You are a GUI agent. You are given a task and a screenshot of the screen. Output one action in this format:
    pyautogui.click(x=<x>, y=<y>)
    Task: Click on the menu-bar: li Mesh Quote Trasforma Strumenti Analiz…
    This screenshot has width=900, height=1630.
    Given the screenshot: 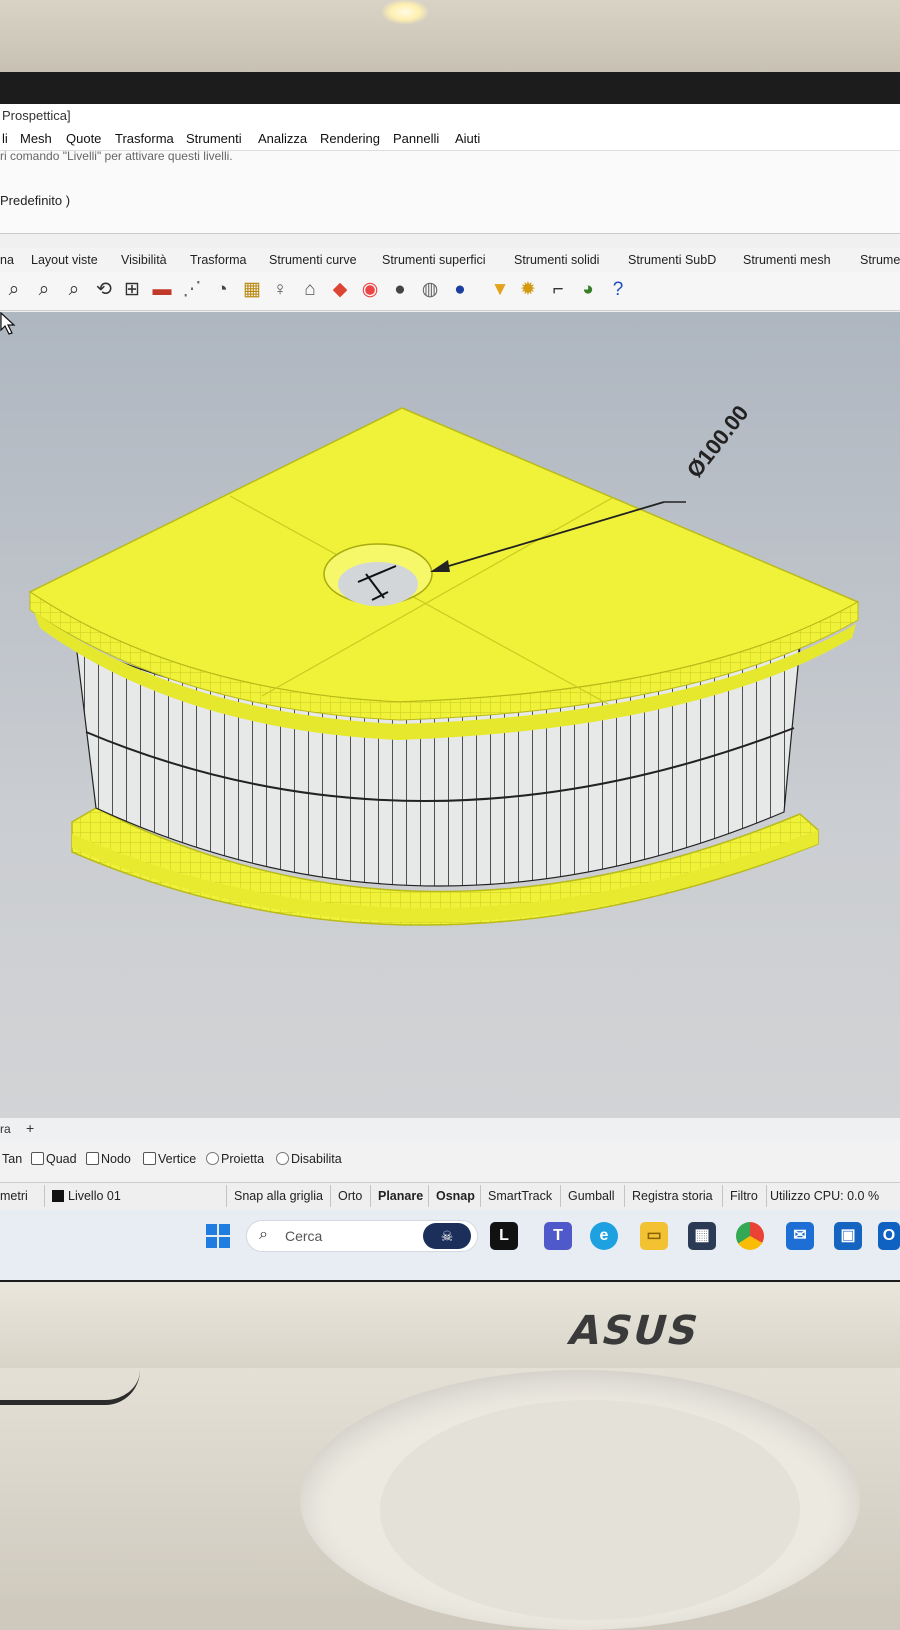 What is the action you would take?
    pyautogui.click(x=450, y=139)
    